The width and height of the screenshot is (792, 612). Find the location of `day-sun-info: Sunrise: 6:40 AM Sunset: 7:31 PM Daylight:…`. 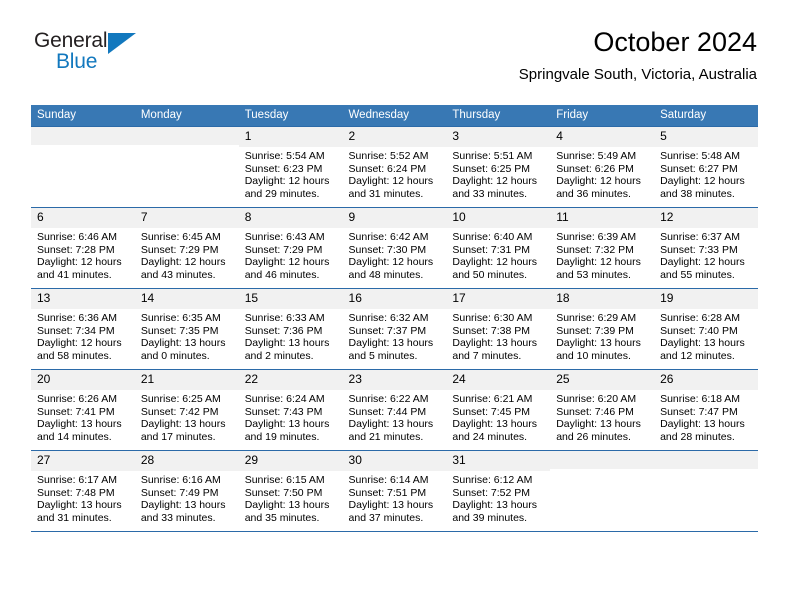

day-sun-info: Sunrise: 6:40 AM Sunset: 7:31 PM Daylight:… is located at coordinates (498, 254).